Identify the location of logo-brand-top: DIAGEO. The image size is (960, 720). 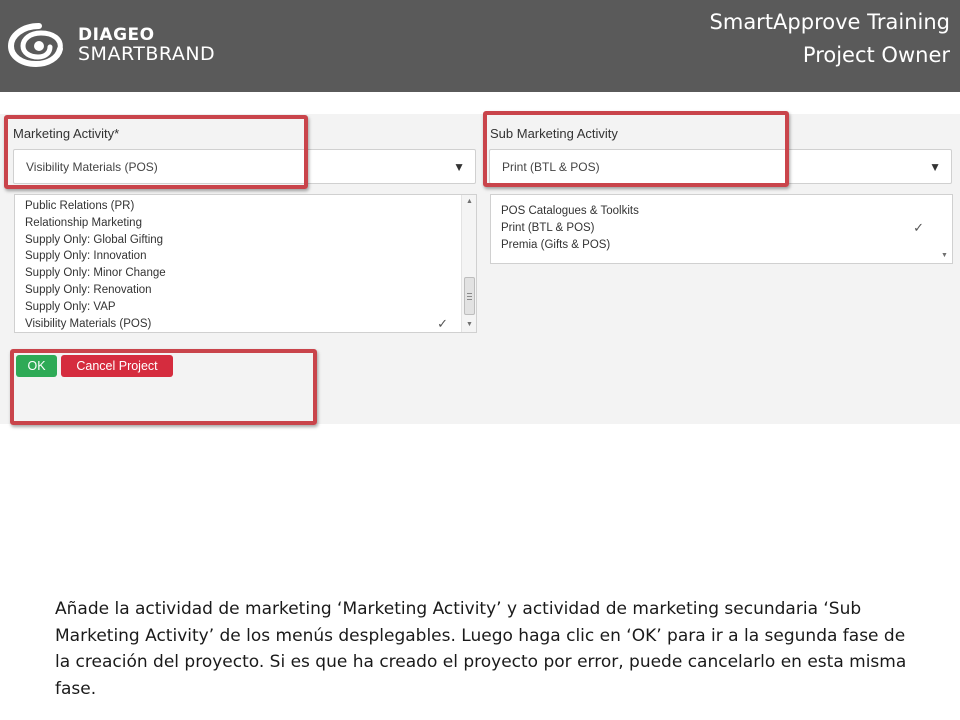
(116, 35).